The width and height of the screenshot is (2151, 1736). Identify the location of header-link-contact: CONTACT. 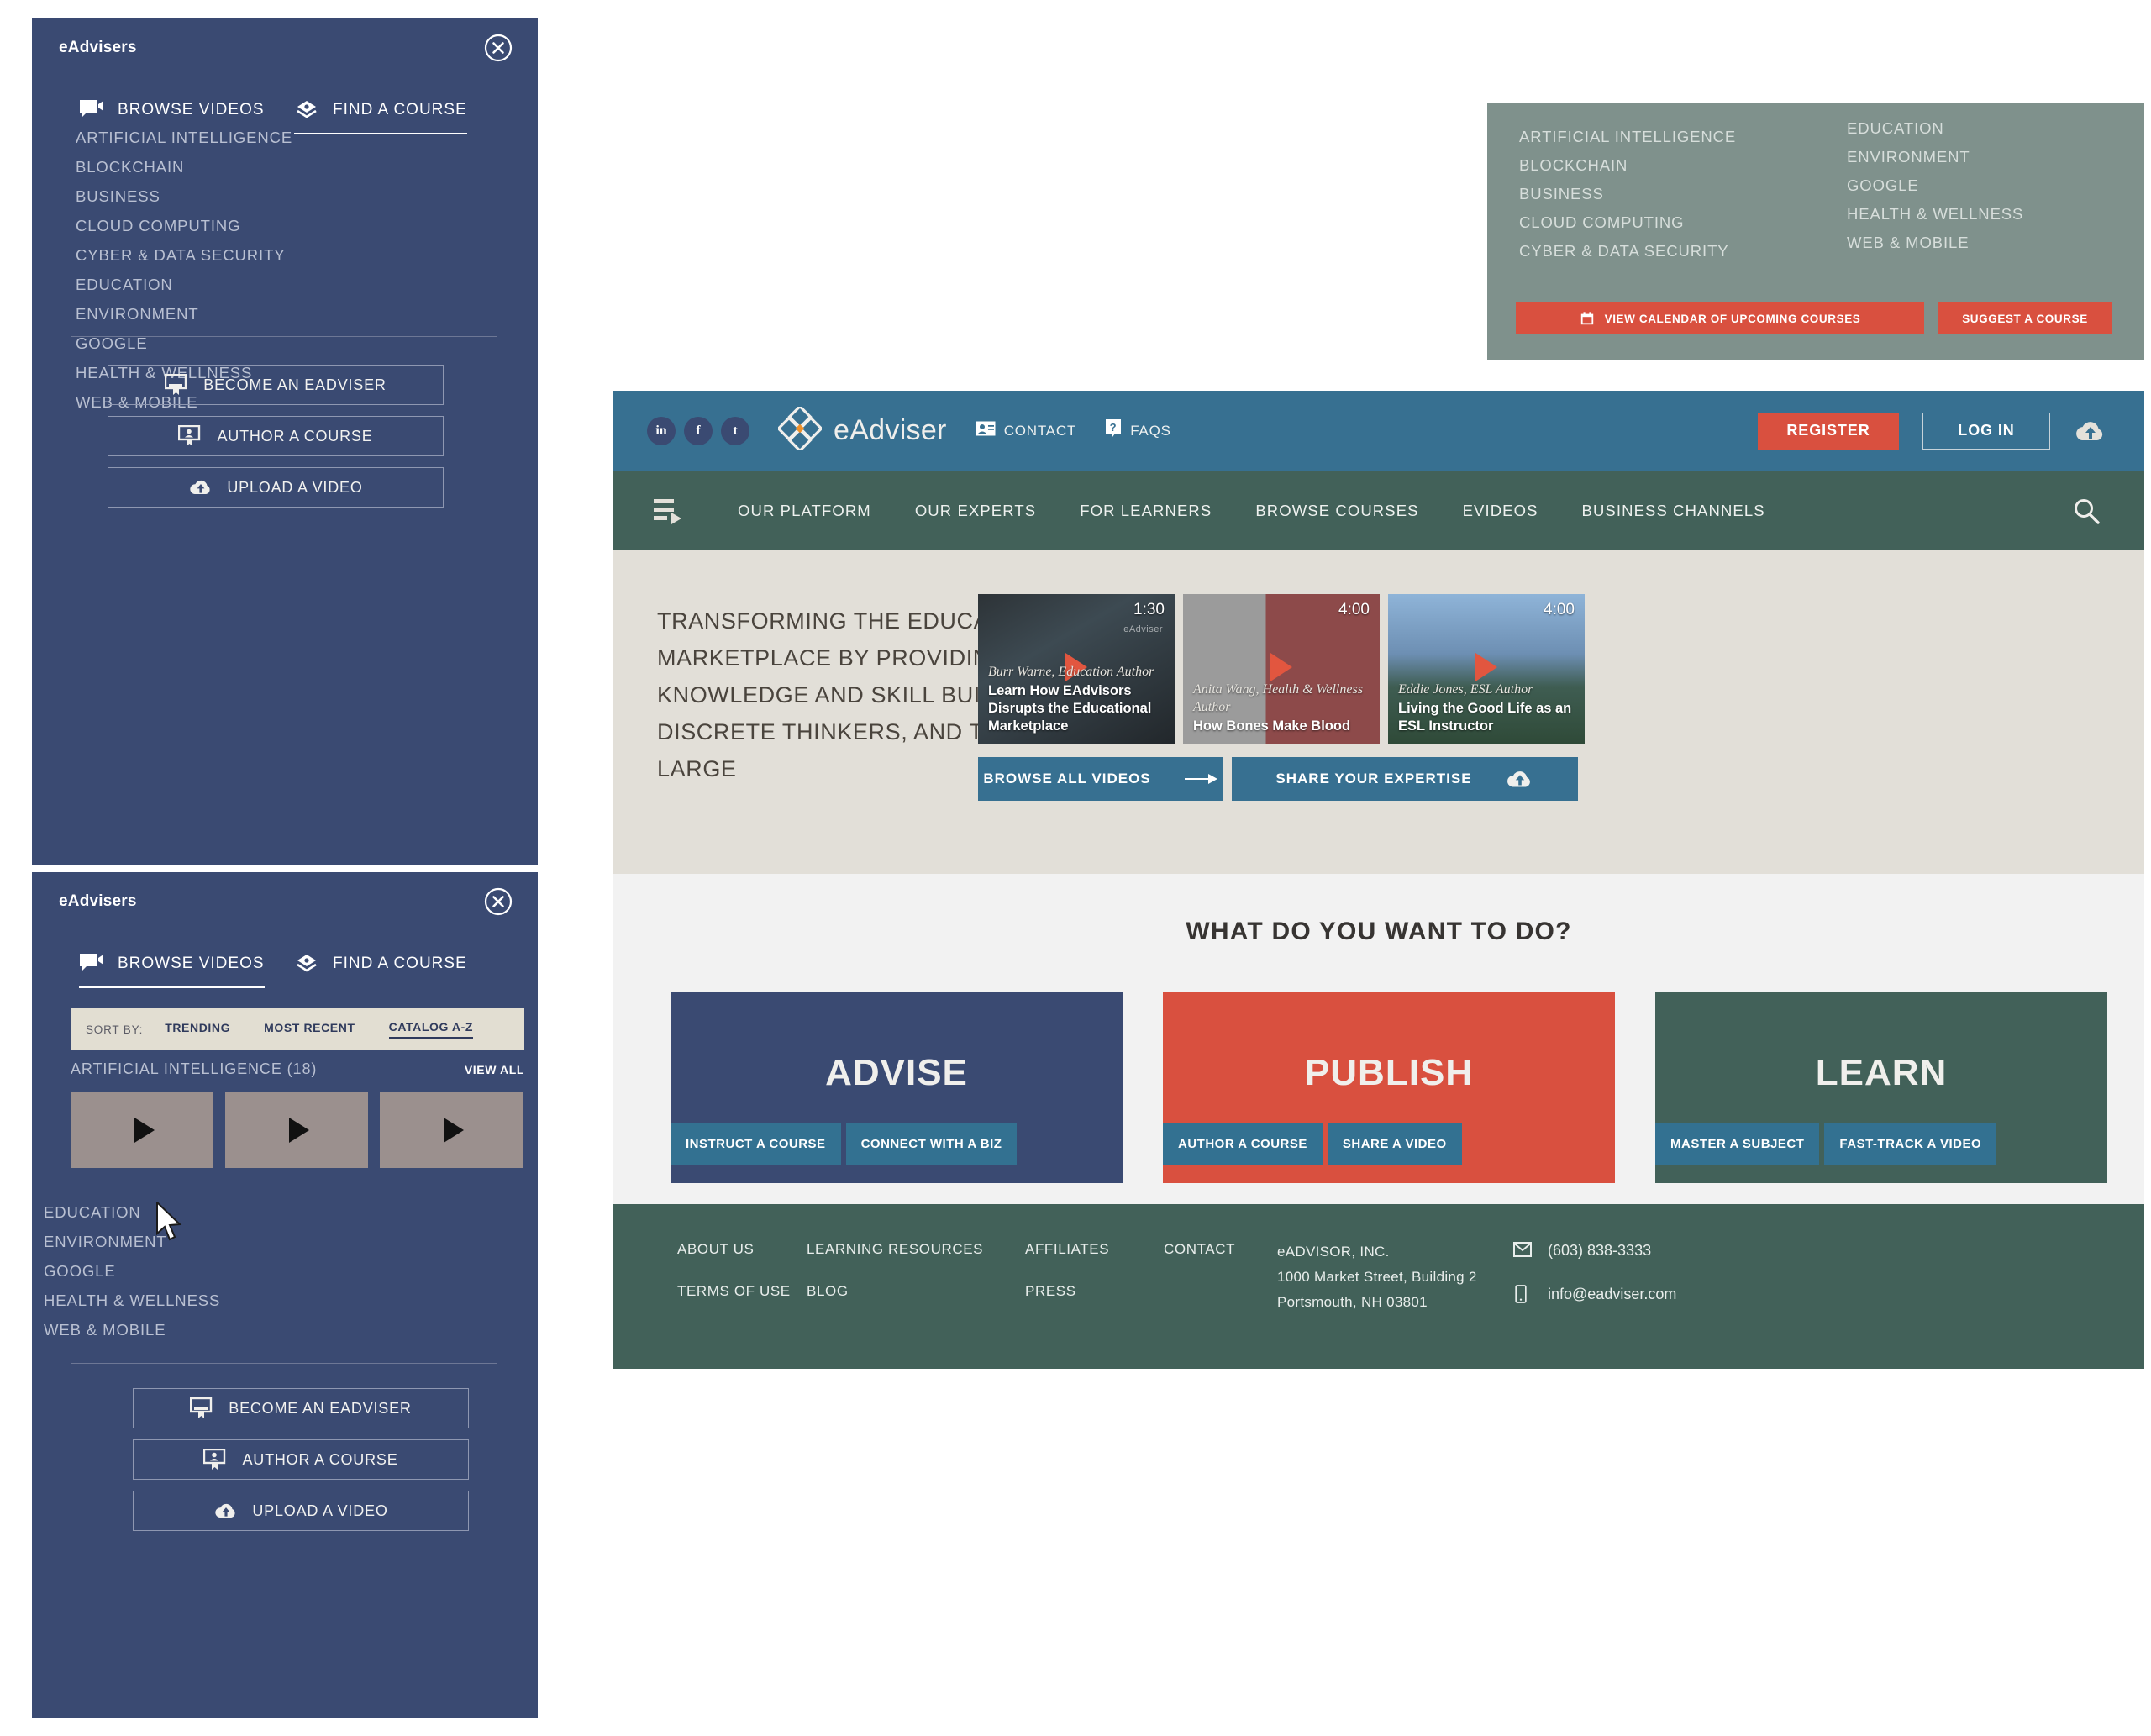
(1026, 430).